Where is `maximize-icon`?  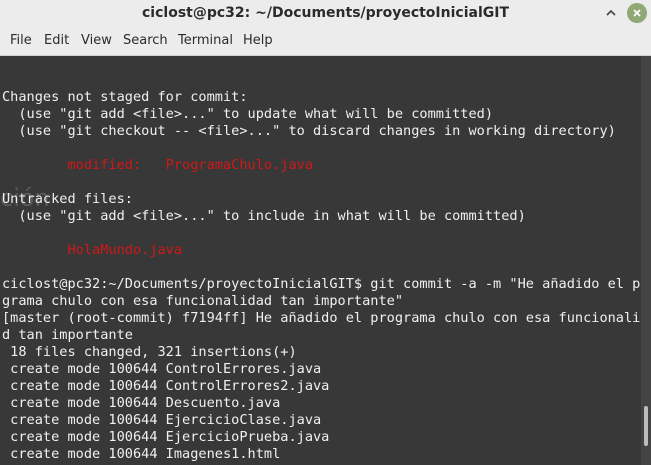
maximize-icon is located at coordinates (611, 12).